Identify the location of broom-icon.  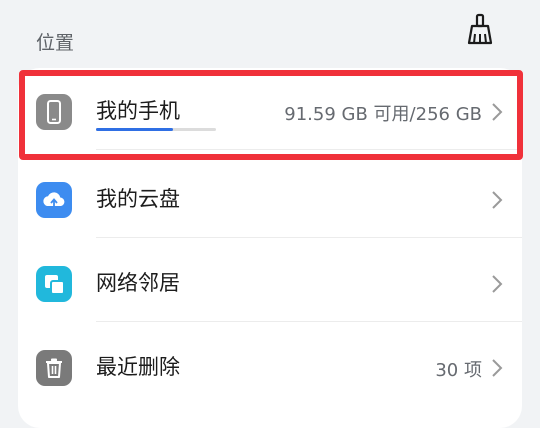
(480, 29).